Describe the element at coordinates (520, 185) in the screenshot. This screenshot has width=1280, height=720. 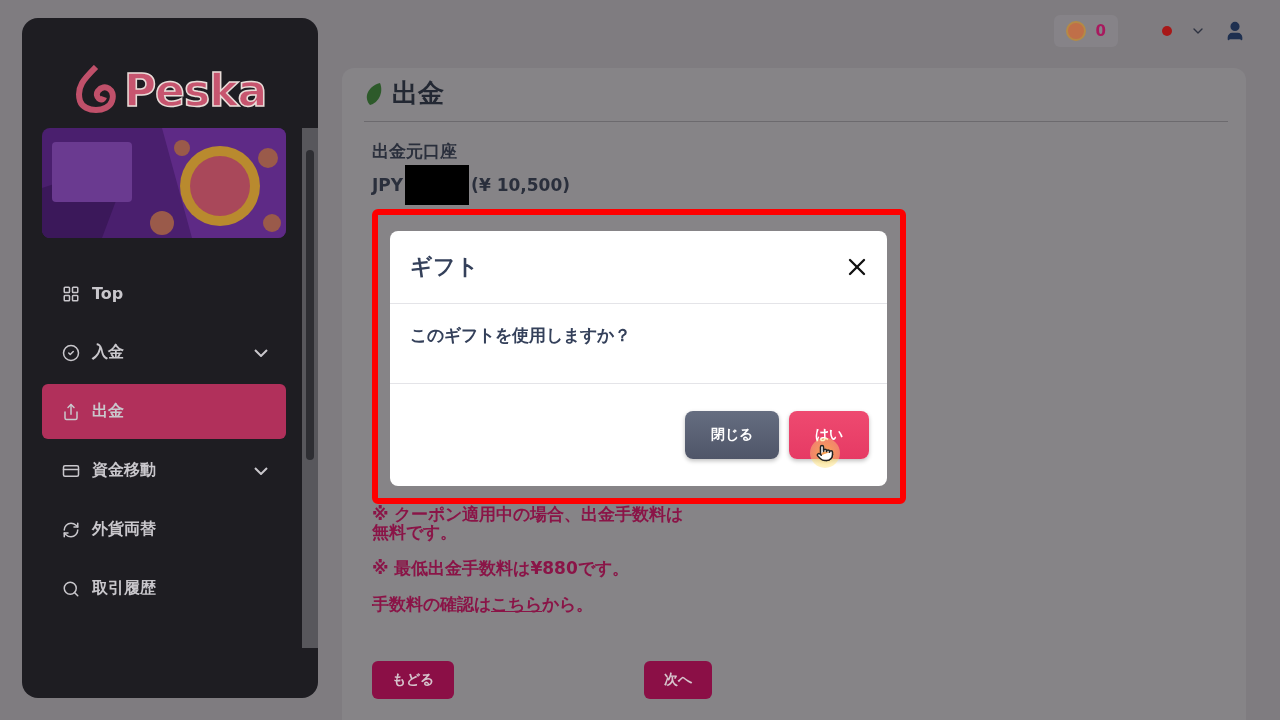
I see `balance-text: (¥ 10,500)` at that location.